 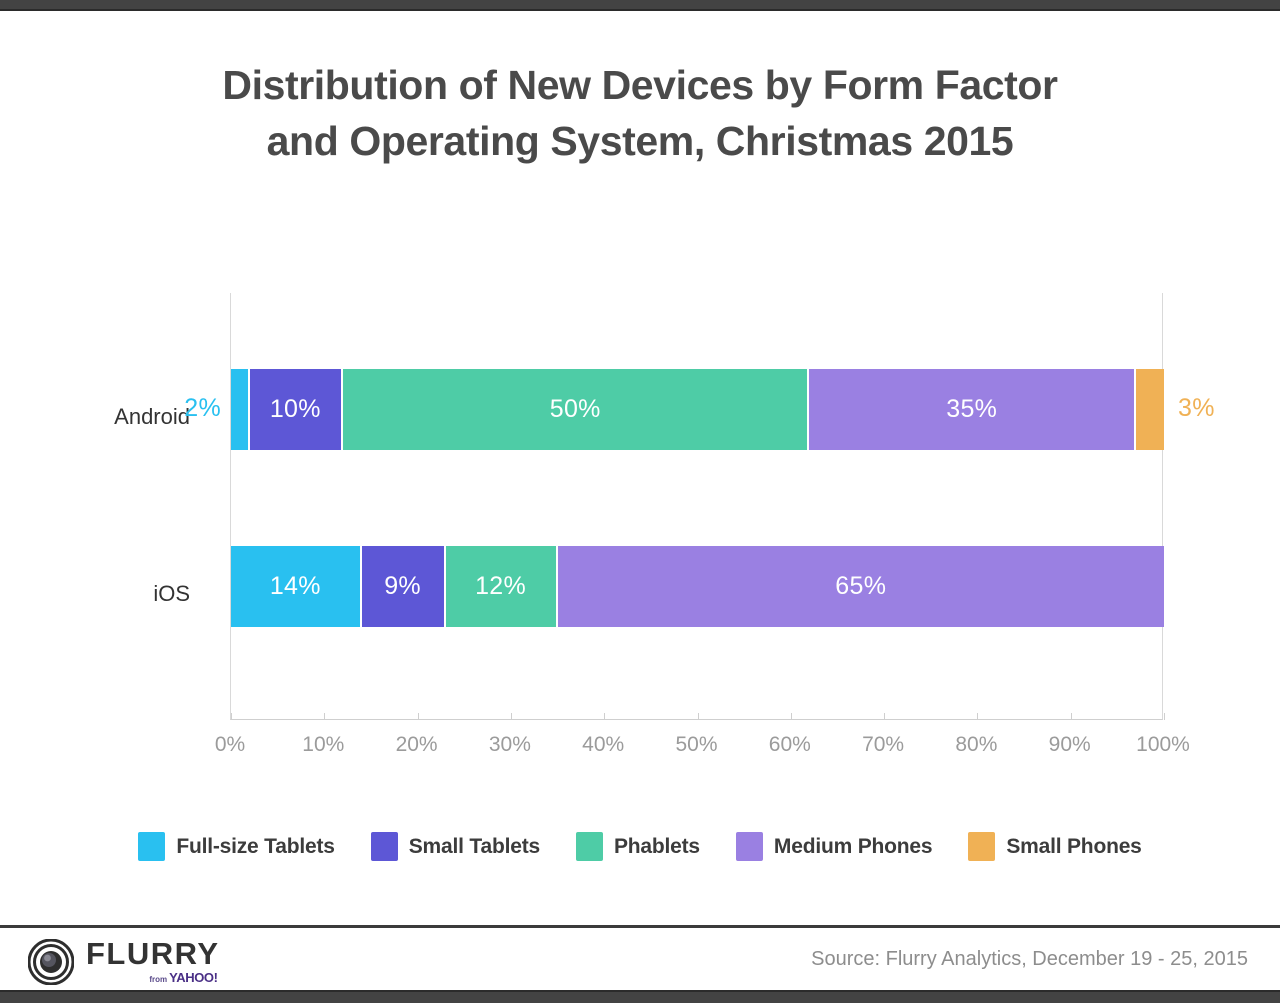 What do you see at coordinates (1163, 744) in the screenshot?
I see `x-axis-tick-label: 100%` at bounding box center [1163, 744].